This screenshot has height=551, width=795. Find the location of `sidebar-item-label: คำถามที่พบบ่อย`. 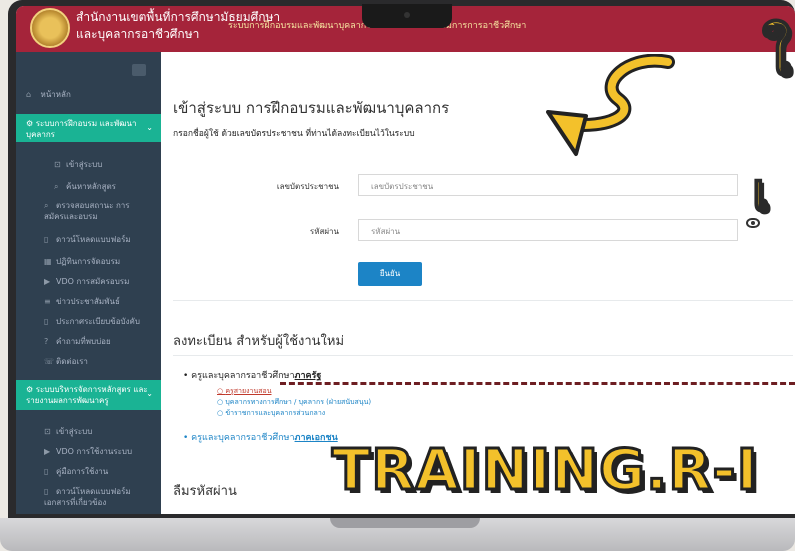

sidebar-item-label: คำถามที่พบบ่อย is located at coordinates (83, 341).